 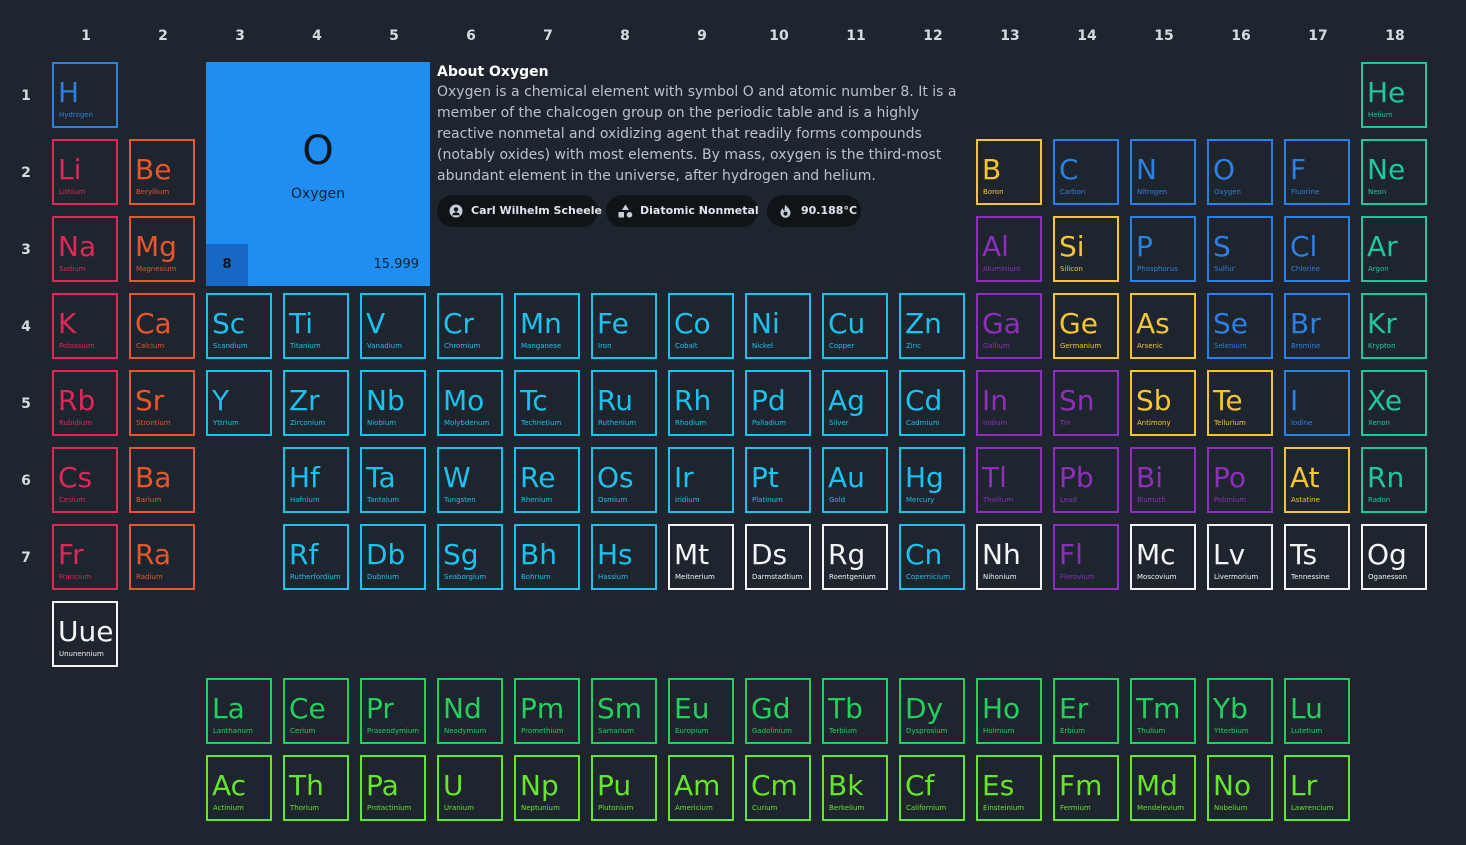 I want to click on discoverer-chip: Carl Wilhelm Scheele, so click(x=519, y=211).